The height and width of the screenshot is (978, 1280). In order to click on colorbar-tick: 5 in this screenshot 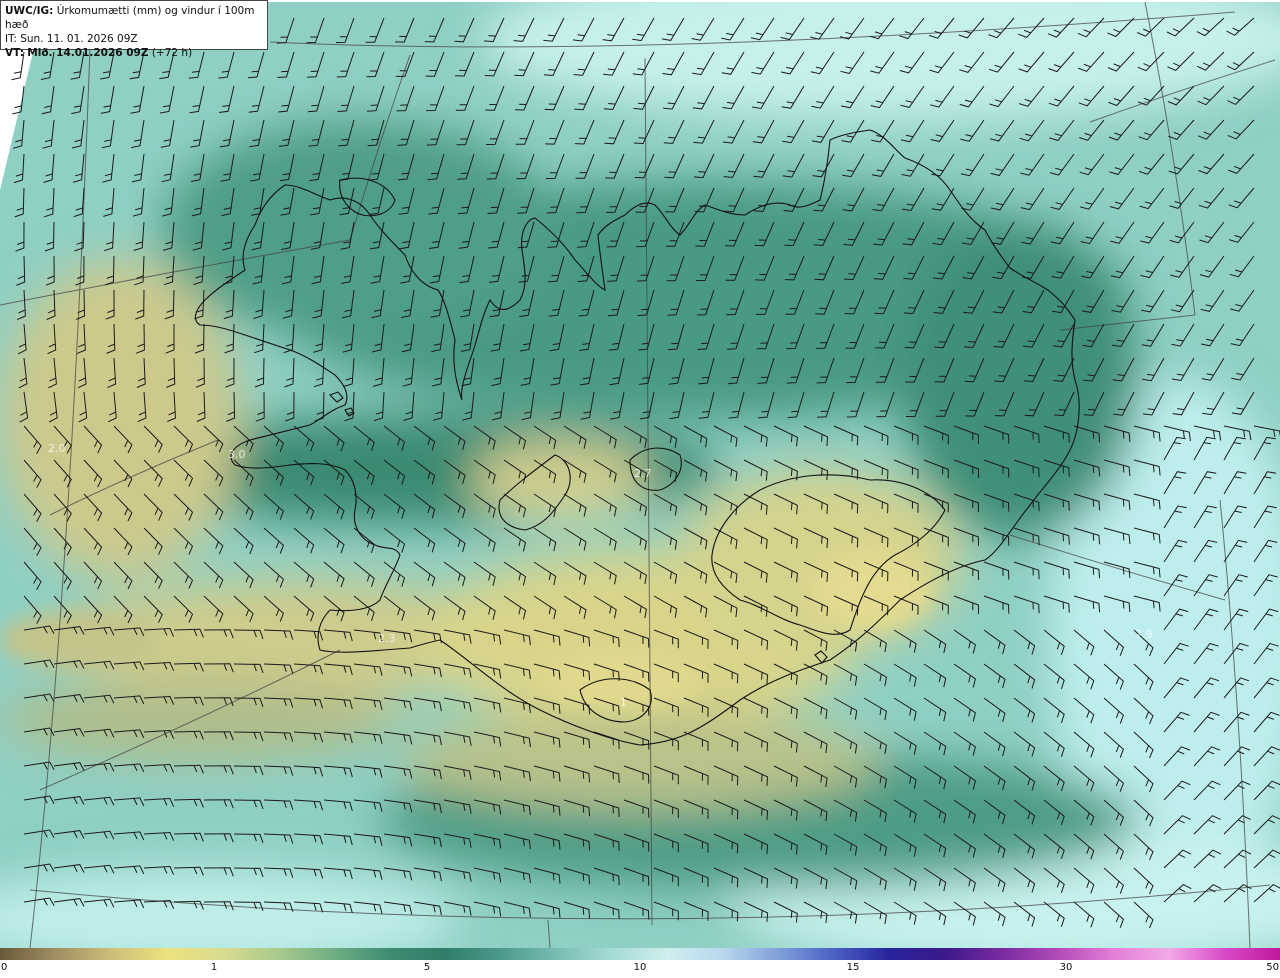, I will do `click(427, 967)`.